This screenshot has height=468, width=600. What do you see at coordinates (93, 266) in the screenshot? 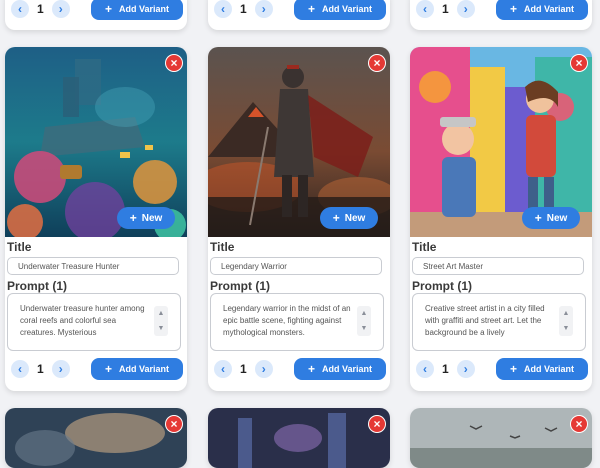
I see `title-input: Underwater Treasure Hunter` at bounding box center [93, 266].